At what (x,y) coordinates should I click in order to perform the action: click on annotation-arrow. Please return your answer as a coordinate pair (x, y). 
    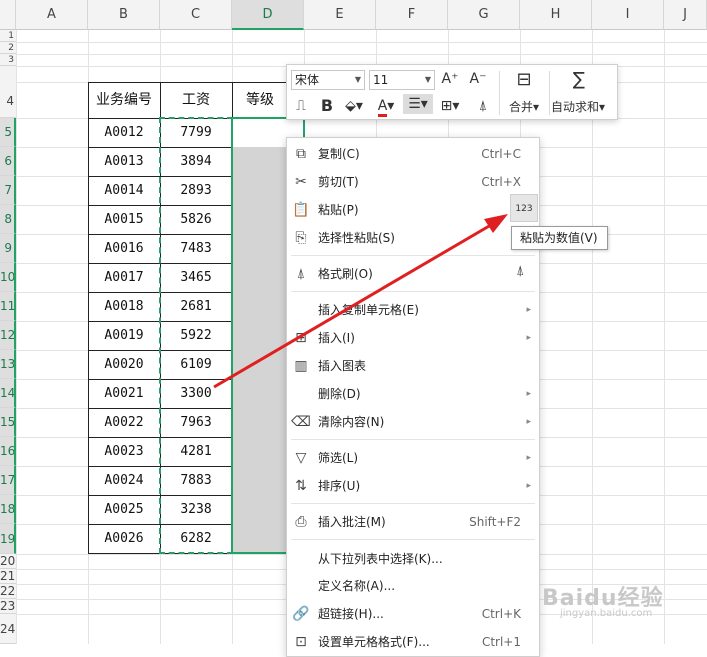
    Looking at the image, I should click on (360, 301).